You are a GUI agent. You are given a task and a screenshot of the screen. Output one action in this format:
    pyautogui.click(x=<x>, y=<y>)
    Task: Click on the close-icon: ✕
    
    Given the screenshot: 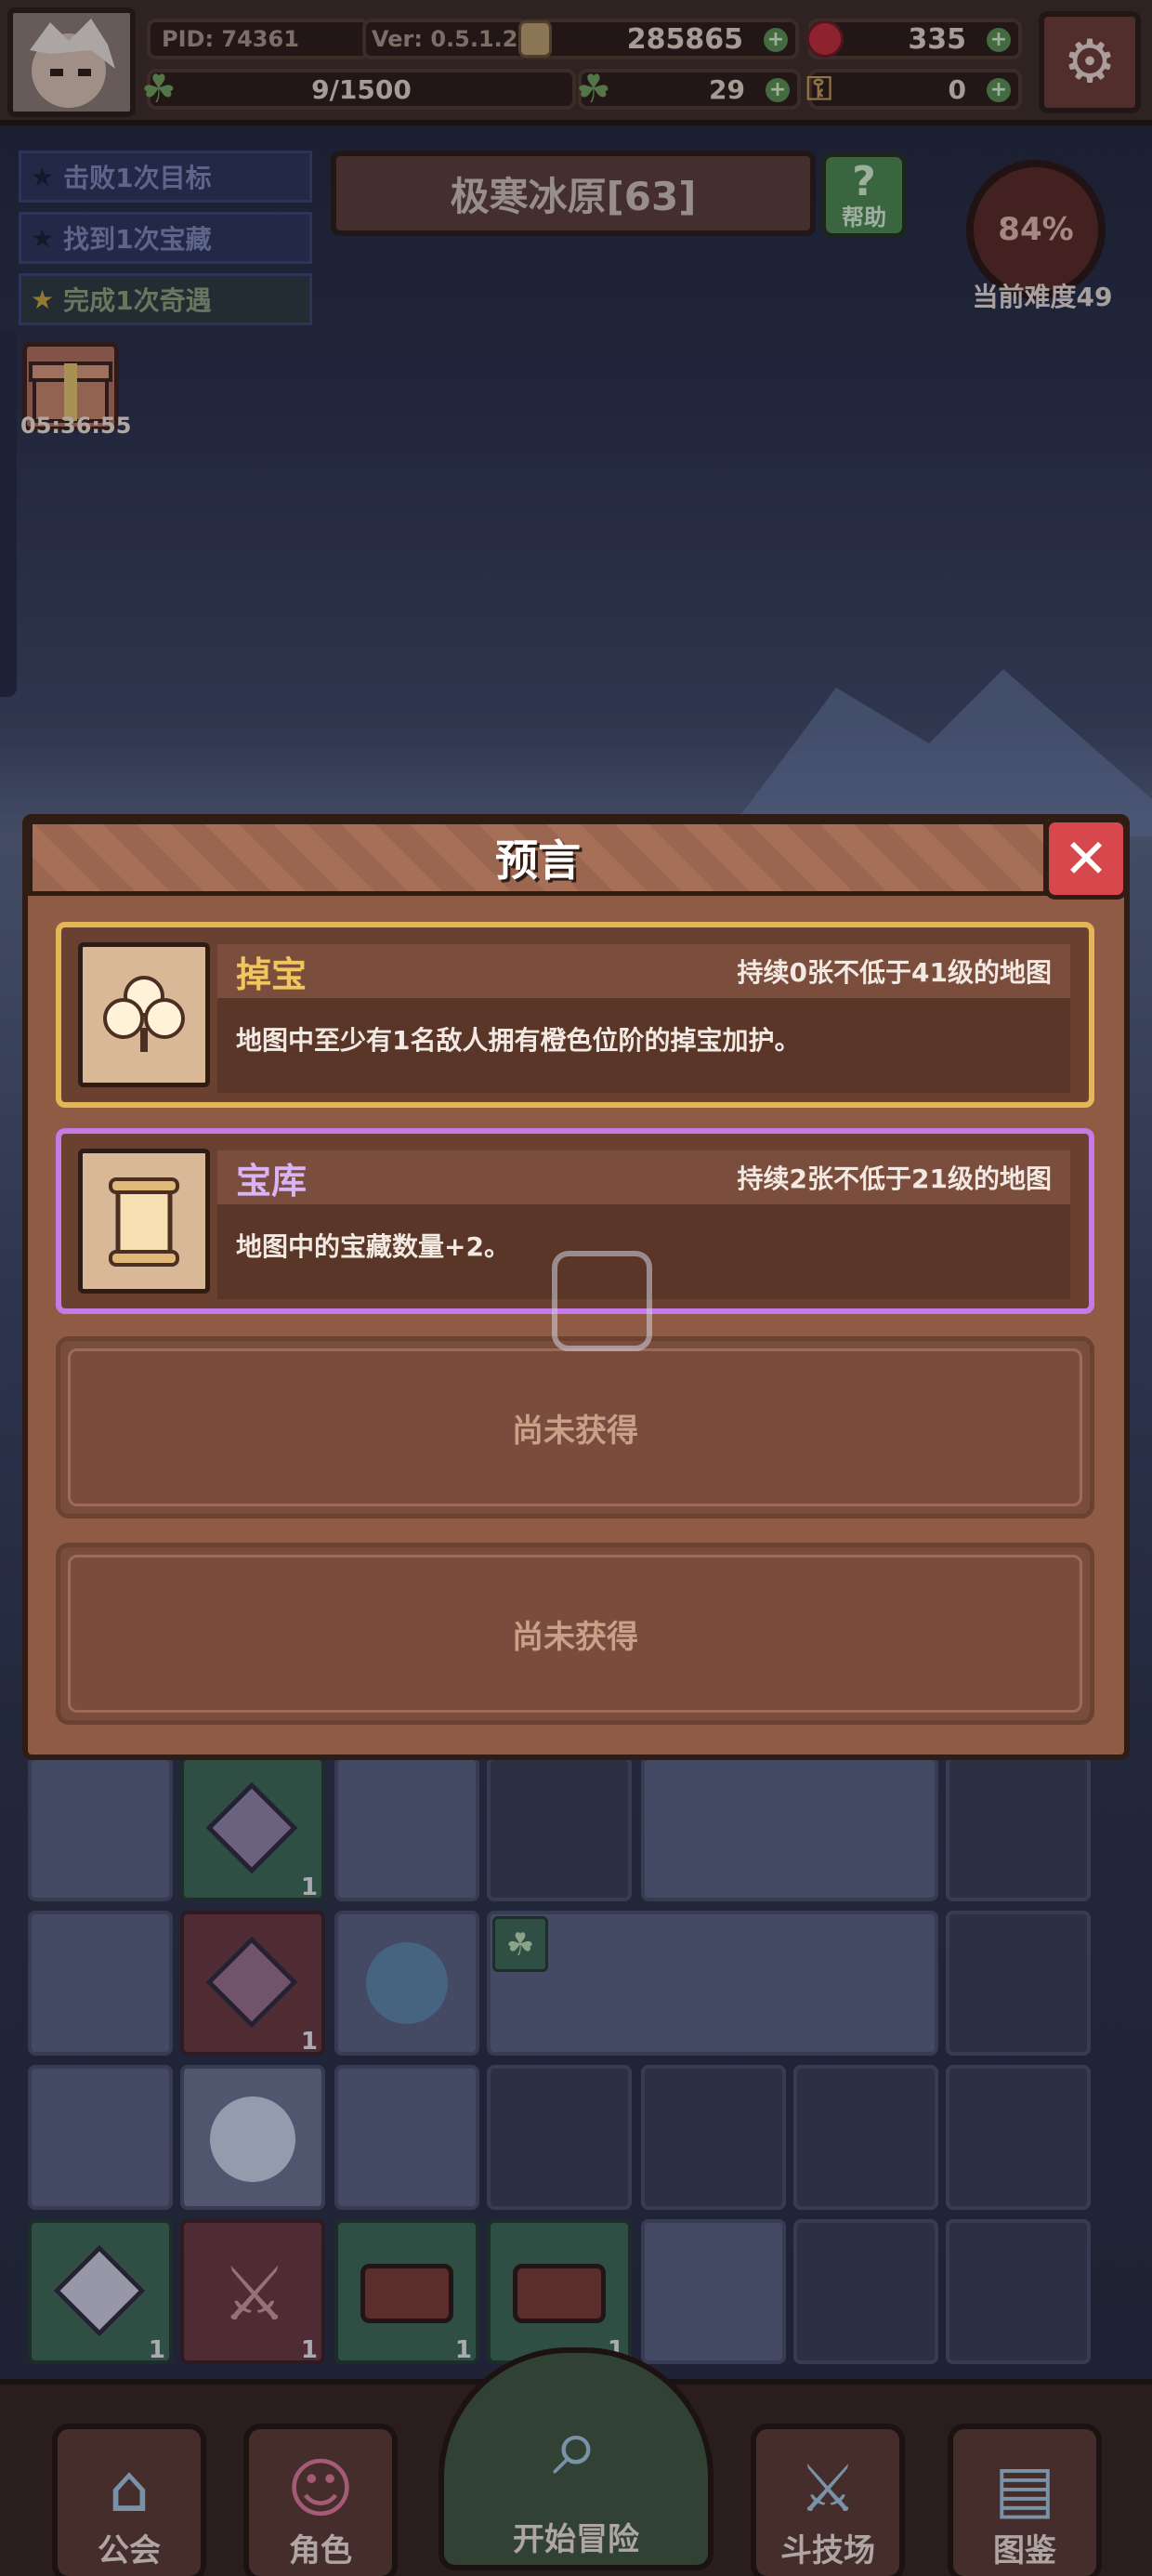 What is the action you would take?
    pyautogui.click(x=1086, y=858)
    